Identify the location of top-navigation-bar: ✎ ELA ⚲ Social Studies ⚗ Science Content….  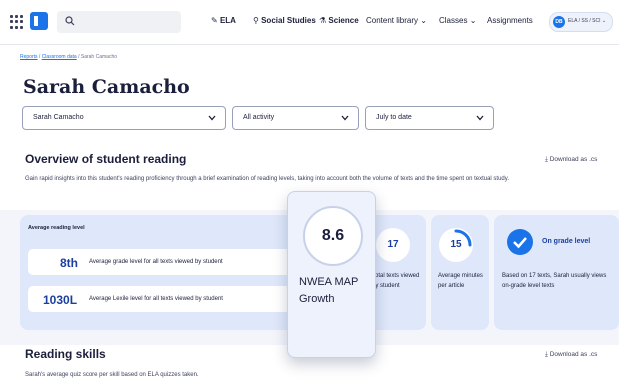
(309, 22).